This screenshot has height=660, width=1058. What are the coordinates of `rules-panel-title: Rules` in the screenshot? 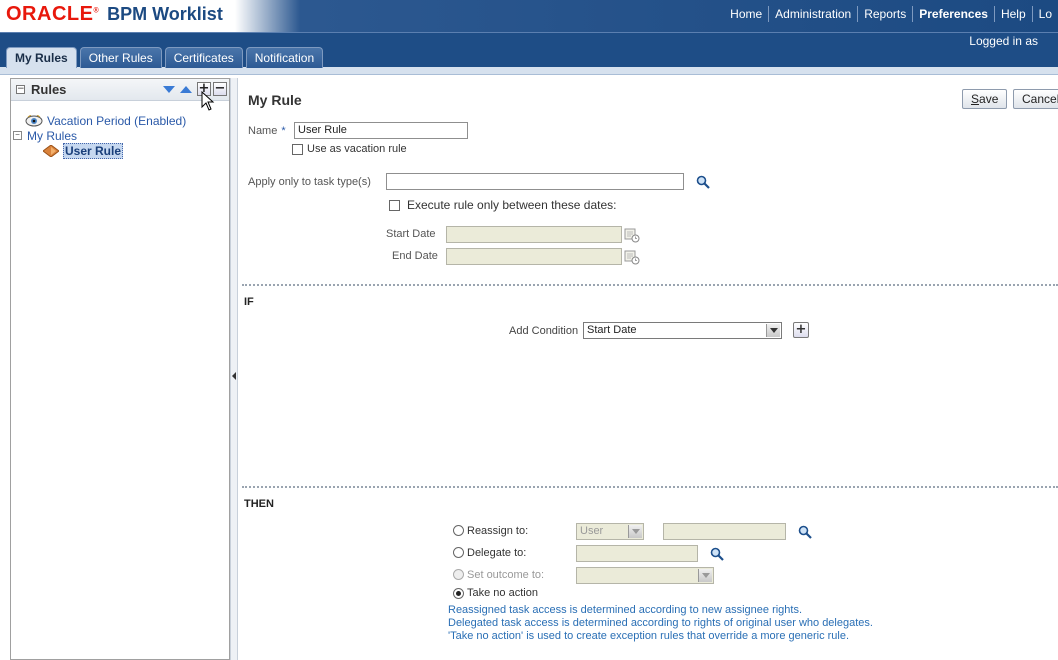 It's located at (49, 89).